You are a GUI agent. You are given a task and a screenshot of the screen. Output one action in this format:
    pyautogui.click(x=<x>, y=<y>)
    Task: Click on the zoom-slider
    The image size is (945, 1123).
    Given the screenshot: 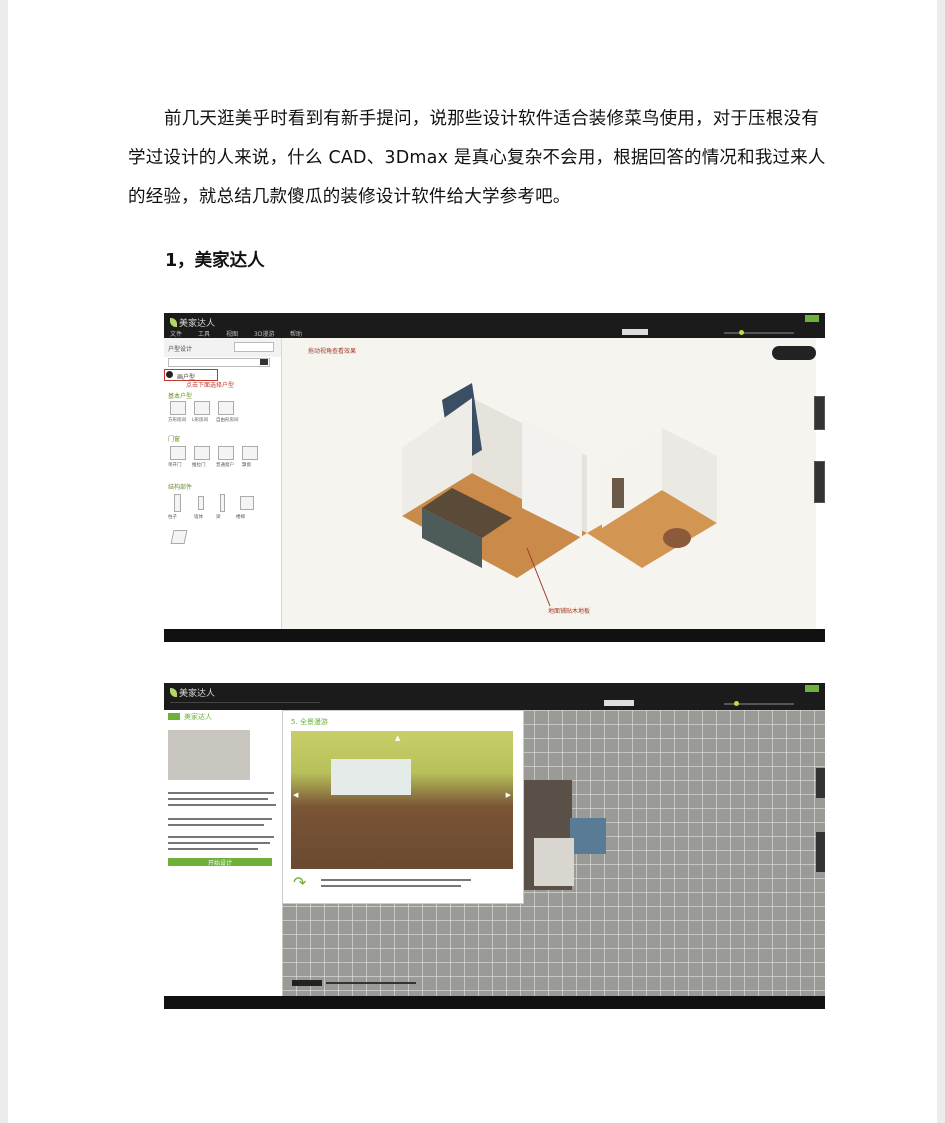 What is the action you would take?
    pyautogui.click(x=759, y=333)
    